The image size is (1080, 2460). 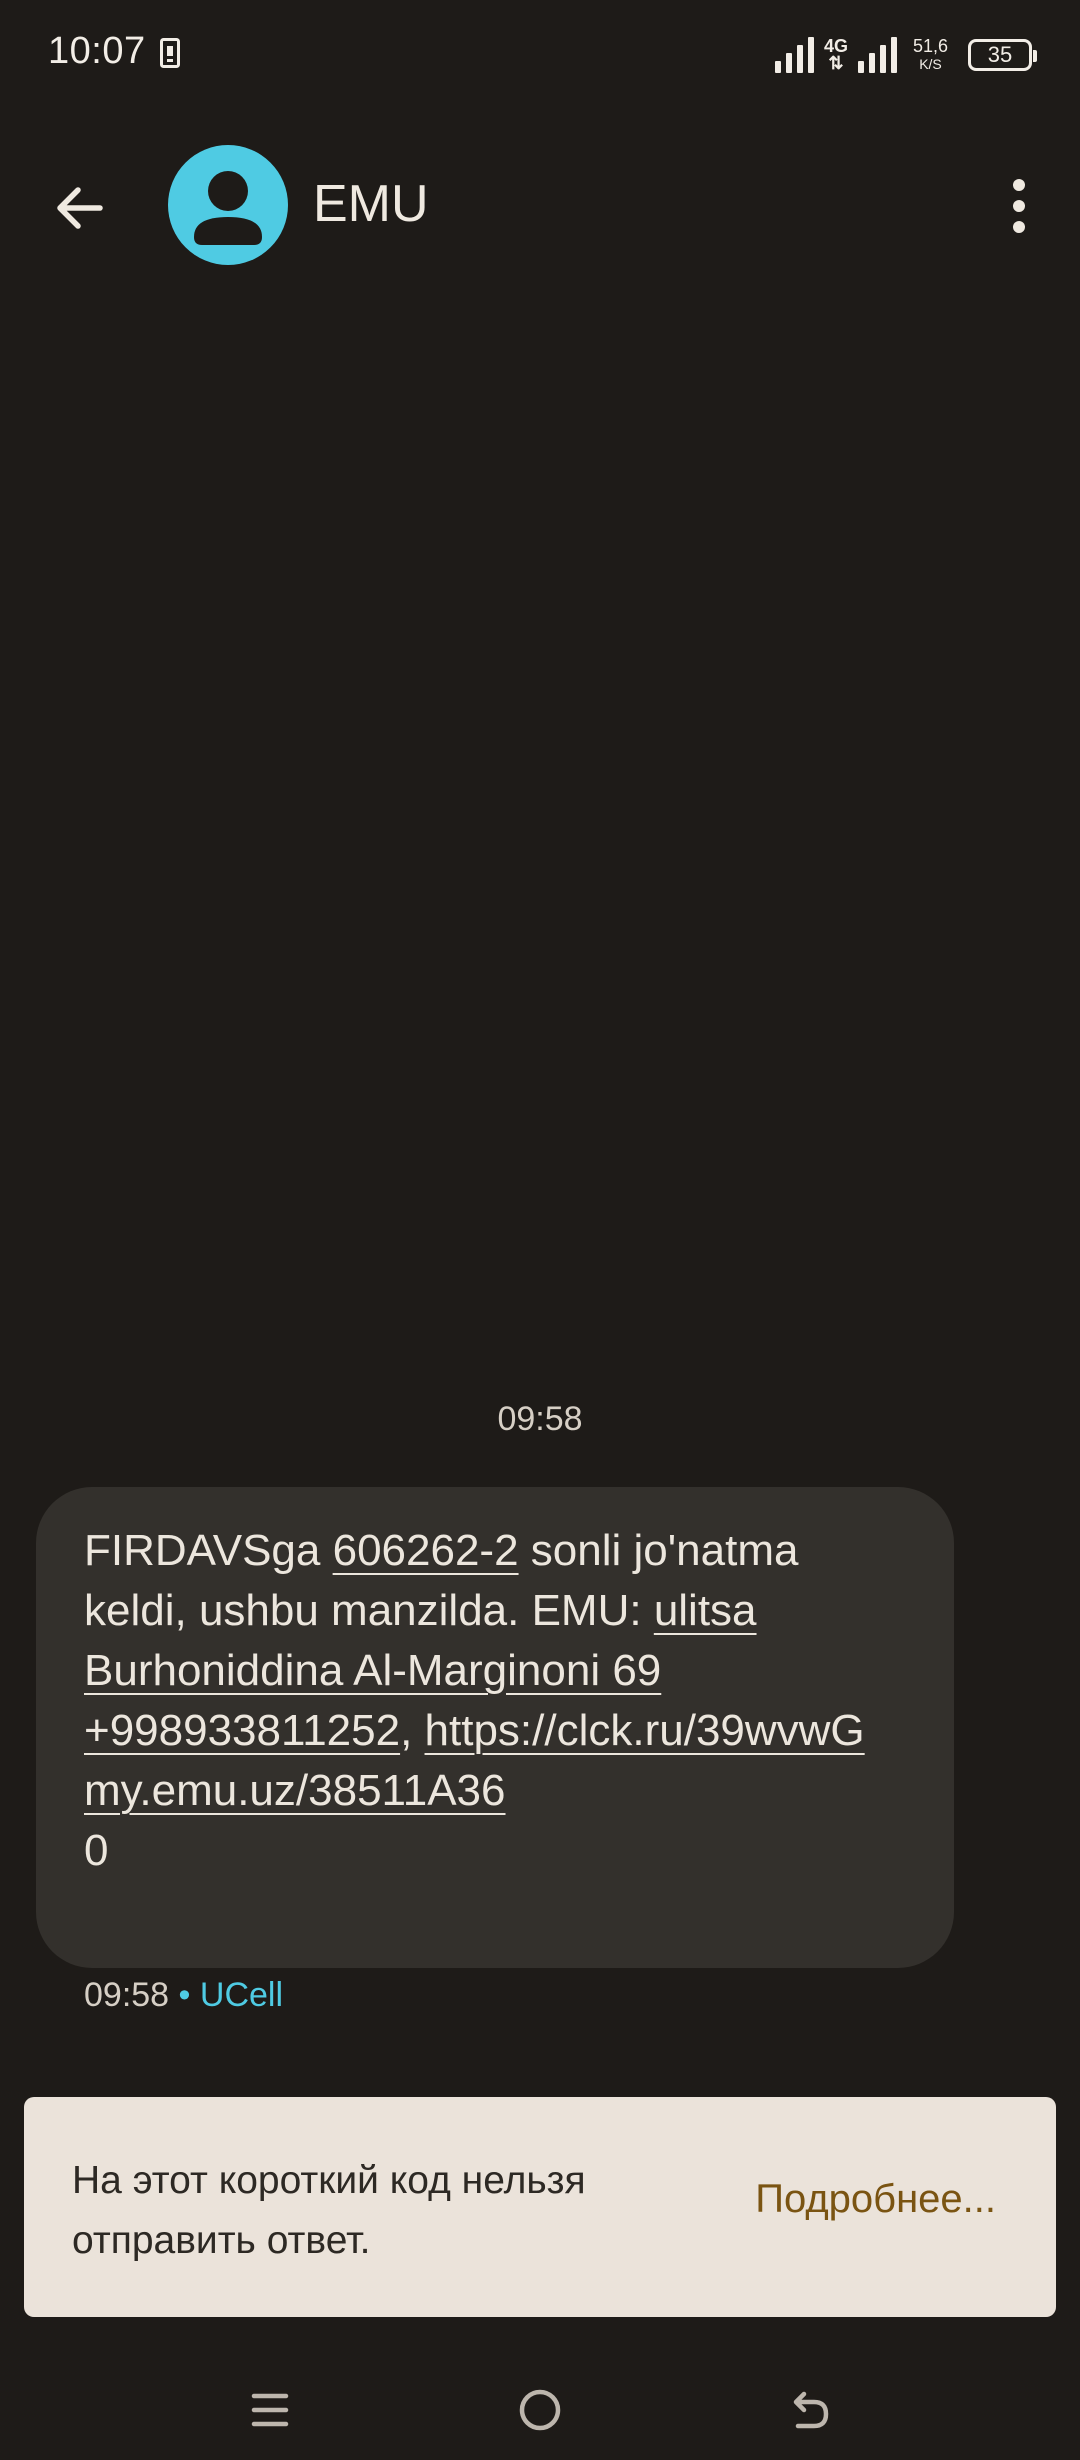 What do you see at coordinates (96, 1850) in the screenshot?
I see `message-text-tail: 0` at bounding box center [96, 1850].